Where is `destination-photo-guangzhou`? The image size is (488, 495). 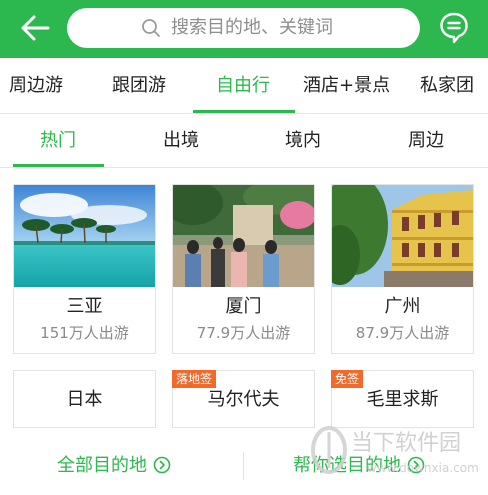
destination-photo-guangzhou is located at coordinates (402, 236).